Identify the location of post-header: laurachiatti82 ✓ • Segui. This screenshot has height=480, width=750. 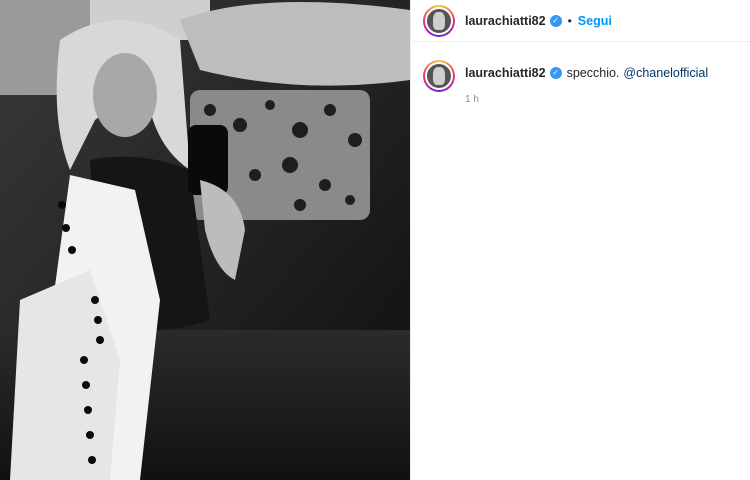
(580, 21).